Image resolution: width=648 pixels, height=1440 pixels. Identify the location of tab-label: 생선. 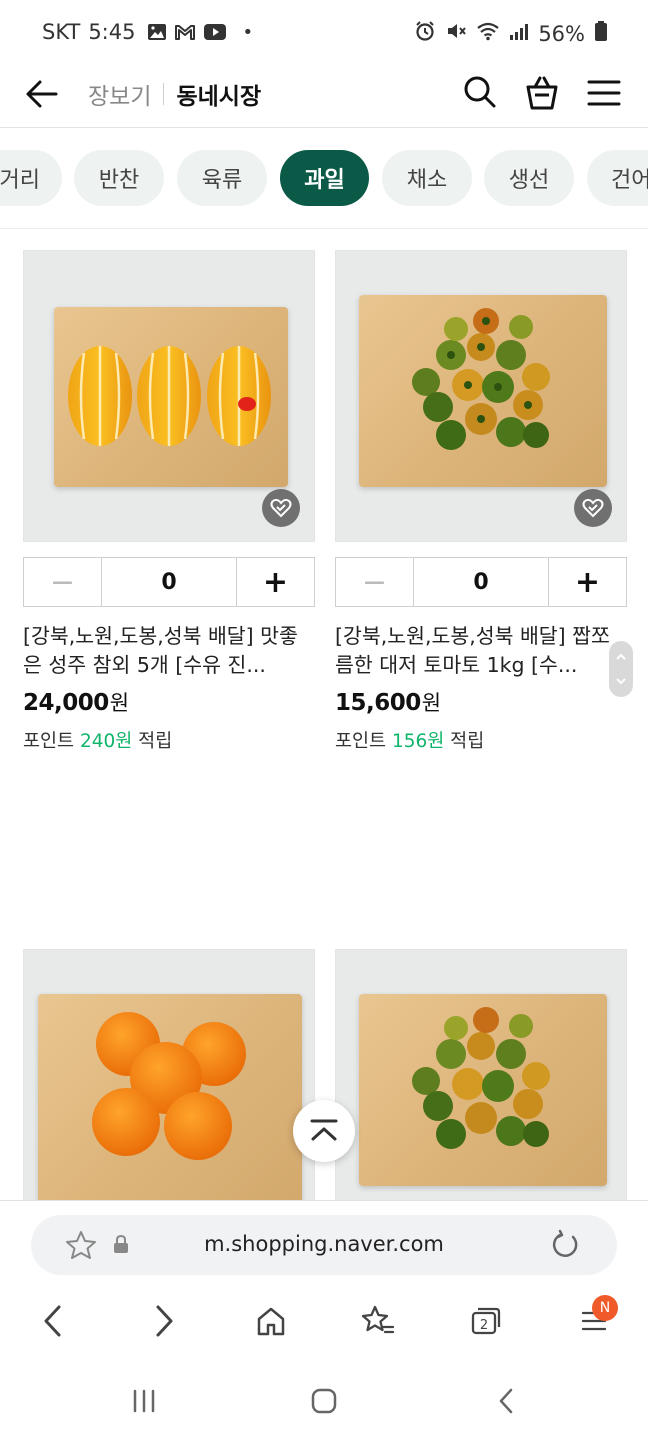
(529, 180).